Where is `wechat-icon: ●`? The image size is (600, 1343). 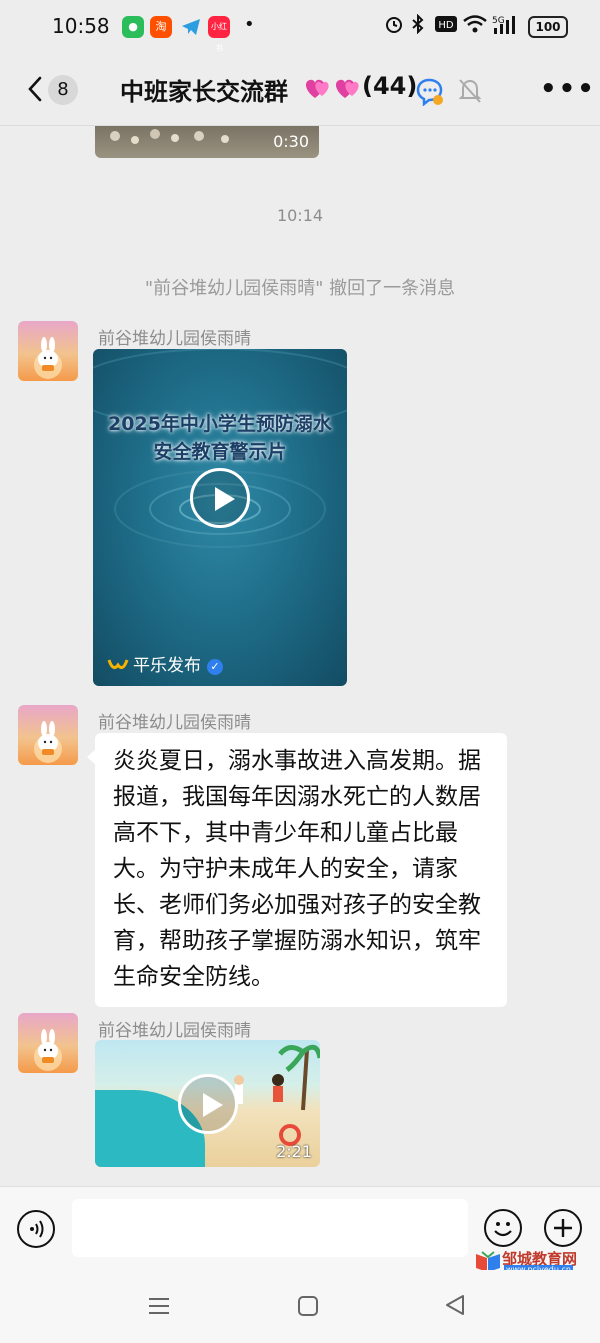
wechat-icon: ● is located at coordinates (133, 27).